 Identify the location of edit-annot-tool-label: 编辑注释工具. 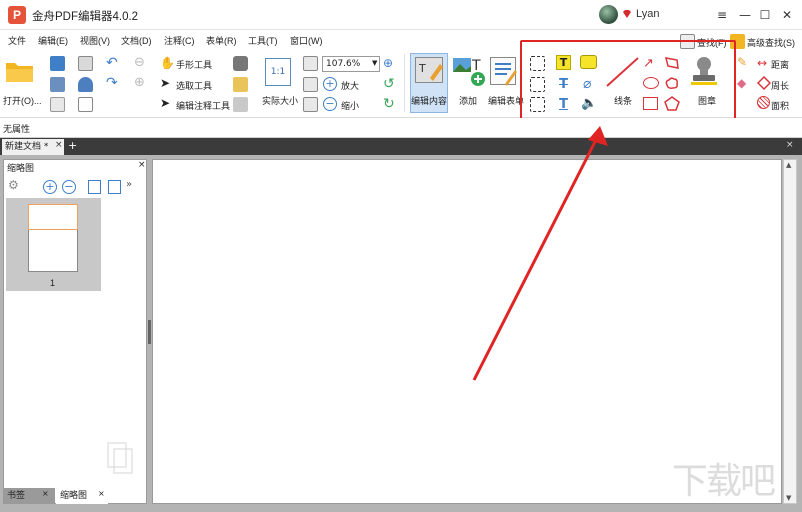
(203, 105).